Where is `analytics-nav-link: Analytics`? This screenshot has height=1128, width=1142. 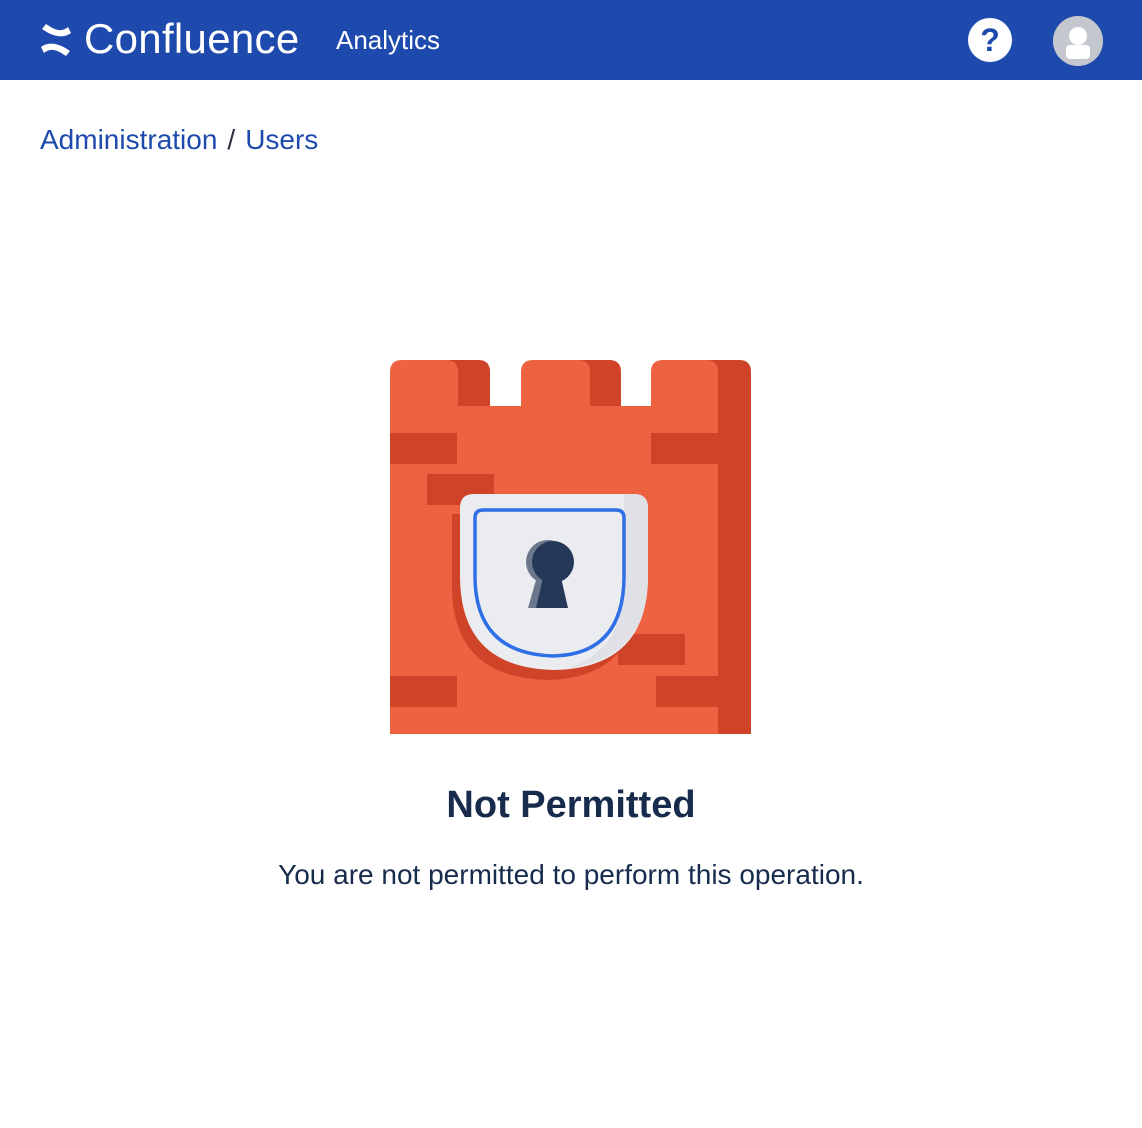
analytics-nav-link: Analytics is located at coordinates (388, 40).